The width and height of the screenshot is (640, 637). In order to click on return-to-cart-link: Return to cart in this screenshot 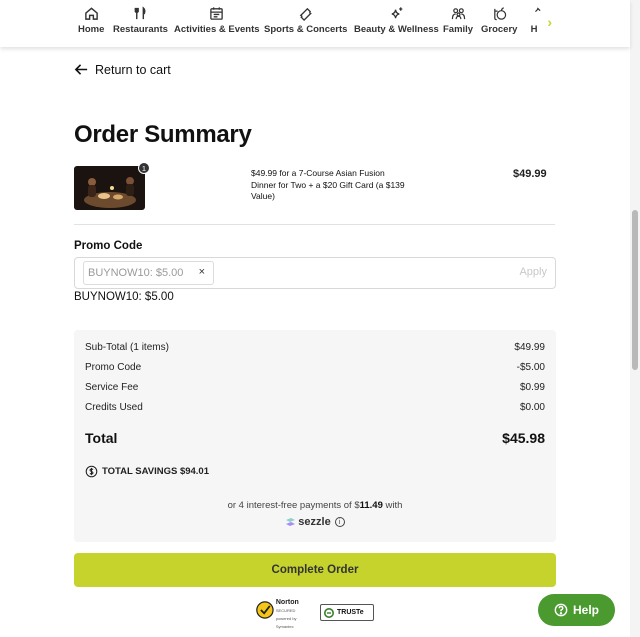, I will do `click(122, 69)`.